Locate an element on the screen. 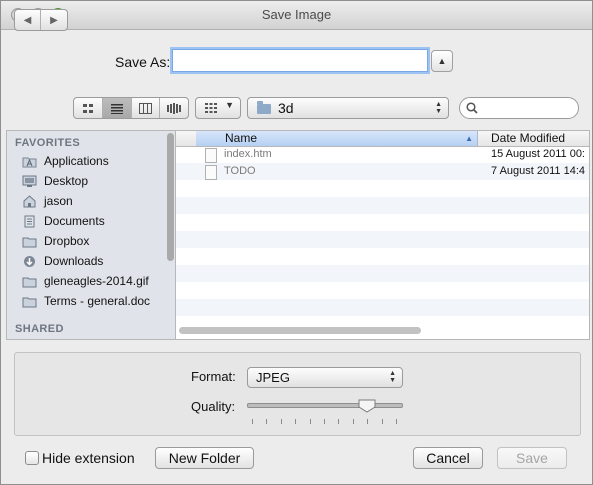  list-view-button is located at coordinates (117, 108).